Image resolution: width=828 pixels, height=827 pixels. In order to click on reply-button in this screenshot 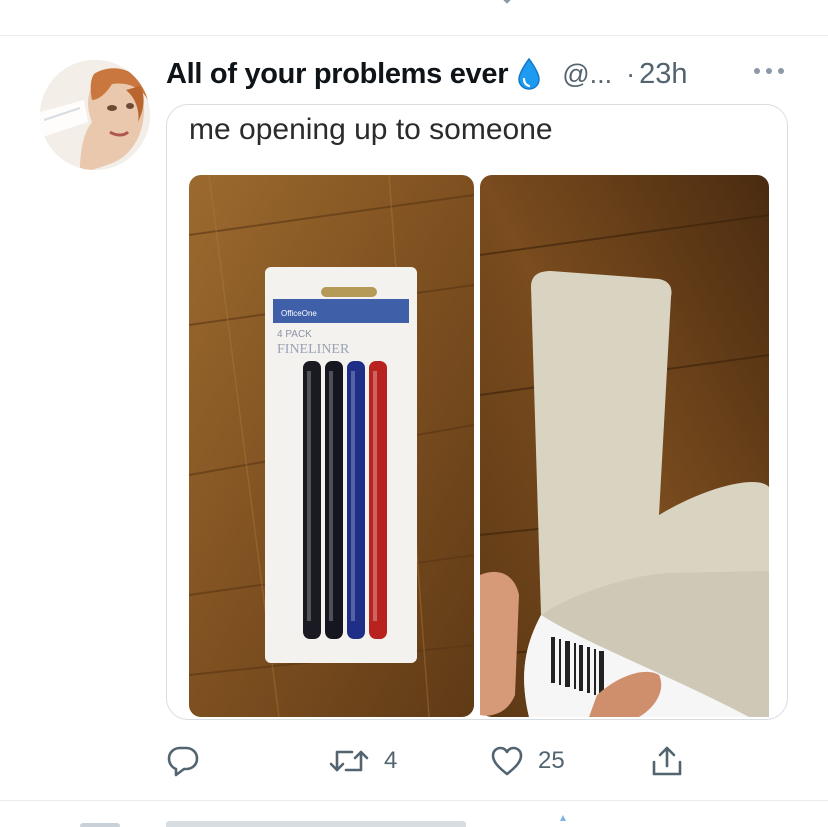, I will do `click(183, 761)`.